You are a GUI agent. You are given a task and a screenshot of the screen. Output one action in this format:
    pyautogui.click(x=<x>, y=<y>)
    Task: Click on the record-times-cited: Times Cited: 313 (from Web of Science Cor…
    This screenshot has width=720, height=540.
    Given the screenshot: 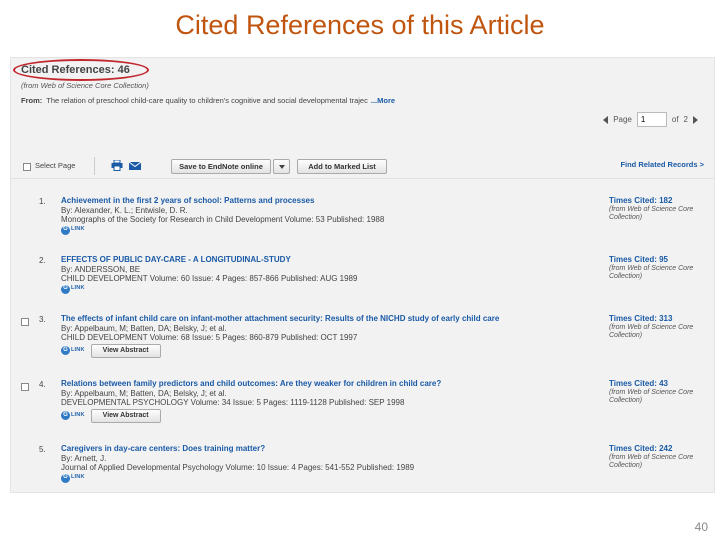 What is the action you would take?
    pyautogui.click(x=651, y=327)
    